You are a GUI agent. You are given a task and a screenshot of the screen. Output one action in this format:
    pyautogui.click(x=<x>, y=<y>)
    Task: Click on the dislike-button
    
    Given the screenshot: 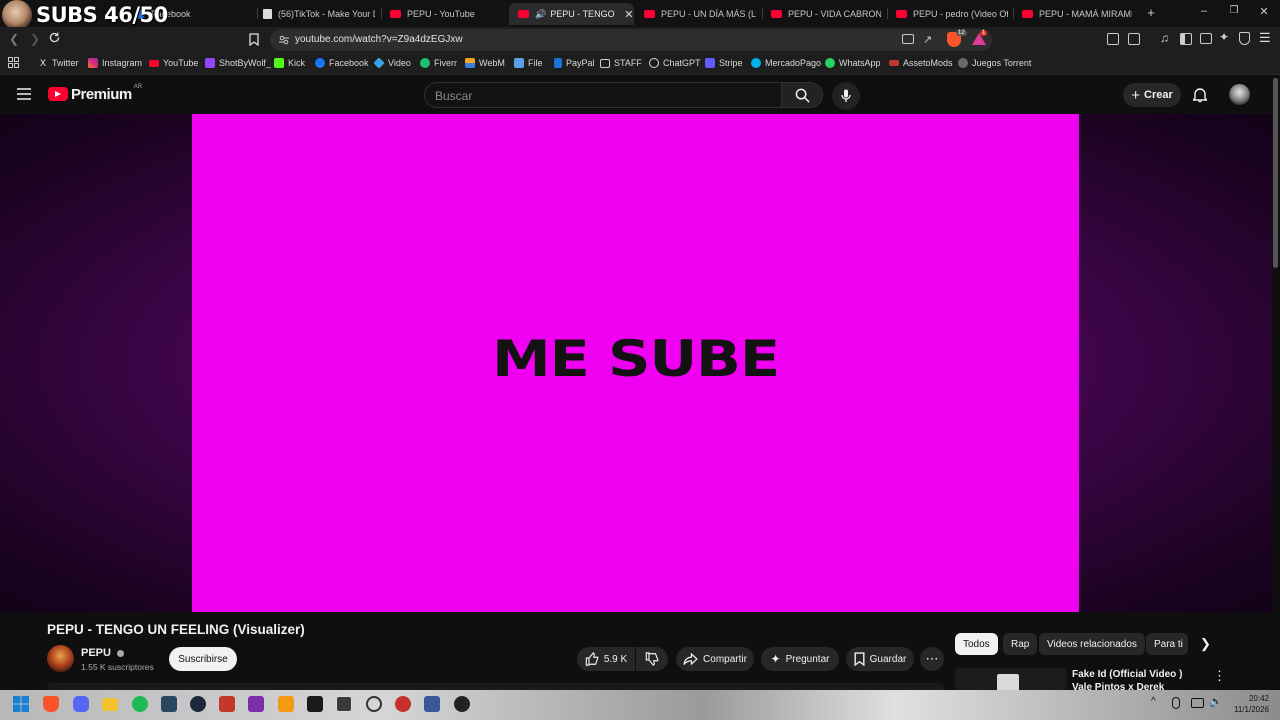 What is the action you would take?
    pyautogui.click(x=652, y=659)
    